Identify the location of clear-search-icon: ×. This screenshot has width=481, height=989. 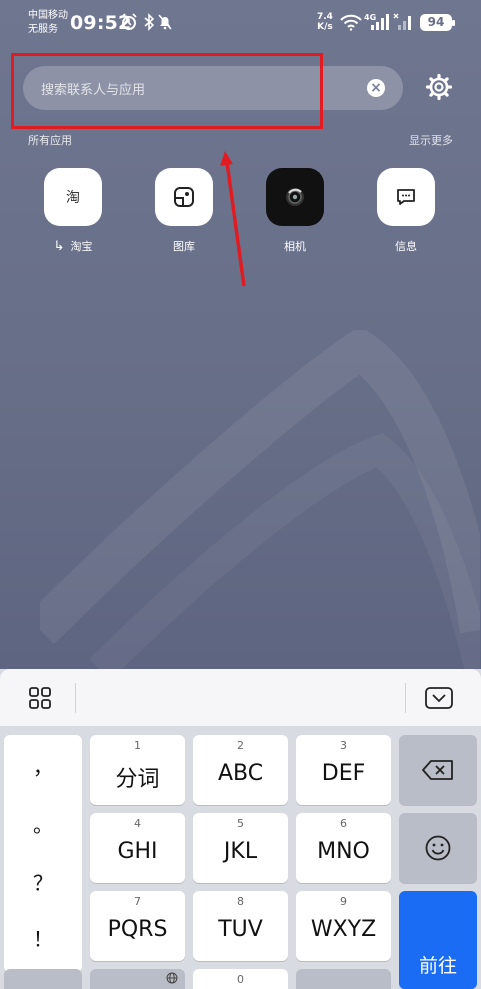
(376, 88).